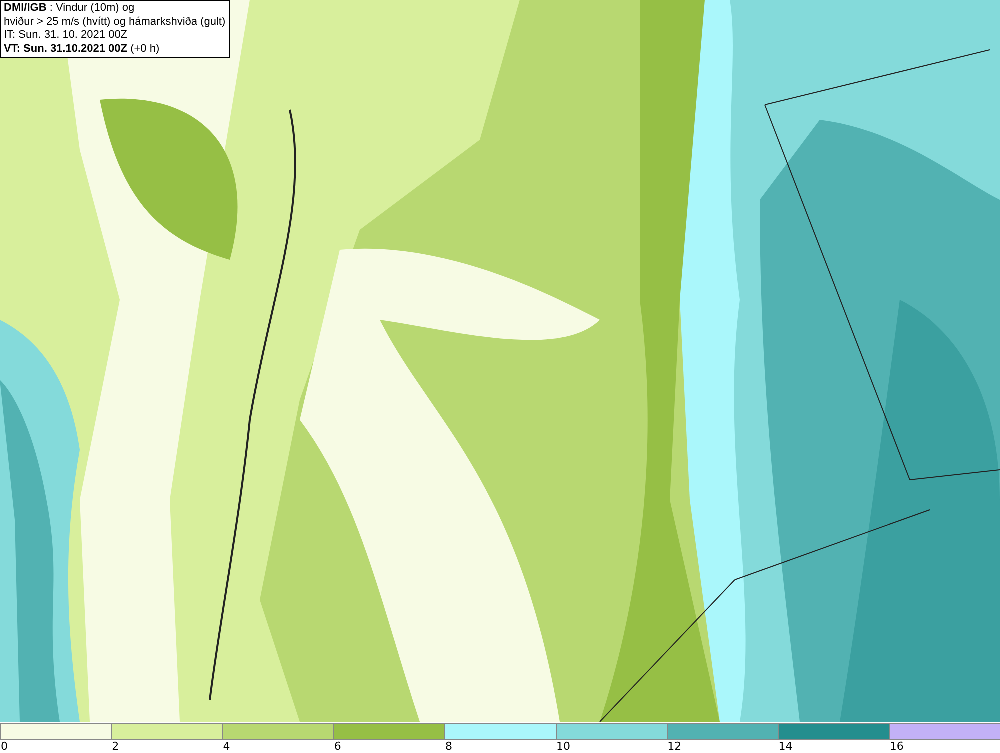 The width and height of the screenshot is (1000, 753). Describe the element at coordinates (70, 9) in the screenshot. I see `info-text: DMI/IGB : Vindur (10m) og` at that location.